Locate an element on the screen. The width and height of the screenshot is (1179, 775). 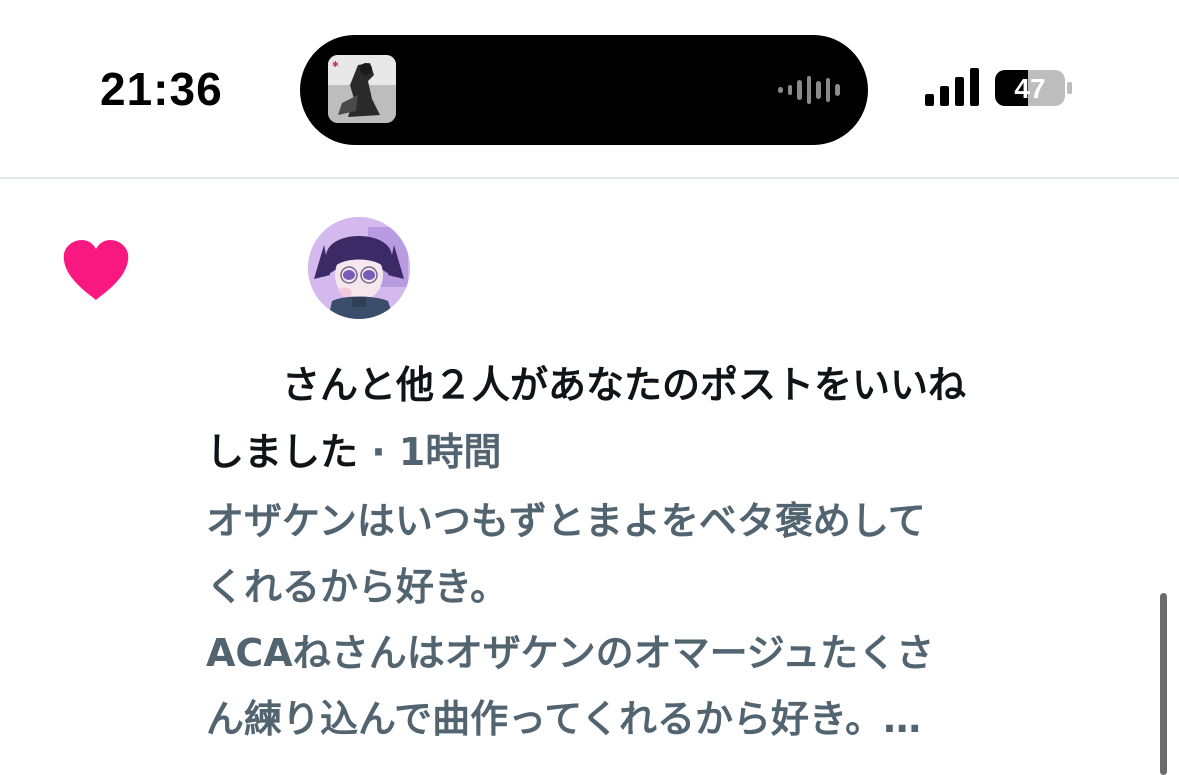
battery-icon: 47 is located at coordinates (1033, 88).